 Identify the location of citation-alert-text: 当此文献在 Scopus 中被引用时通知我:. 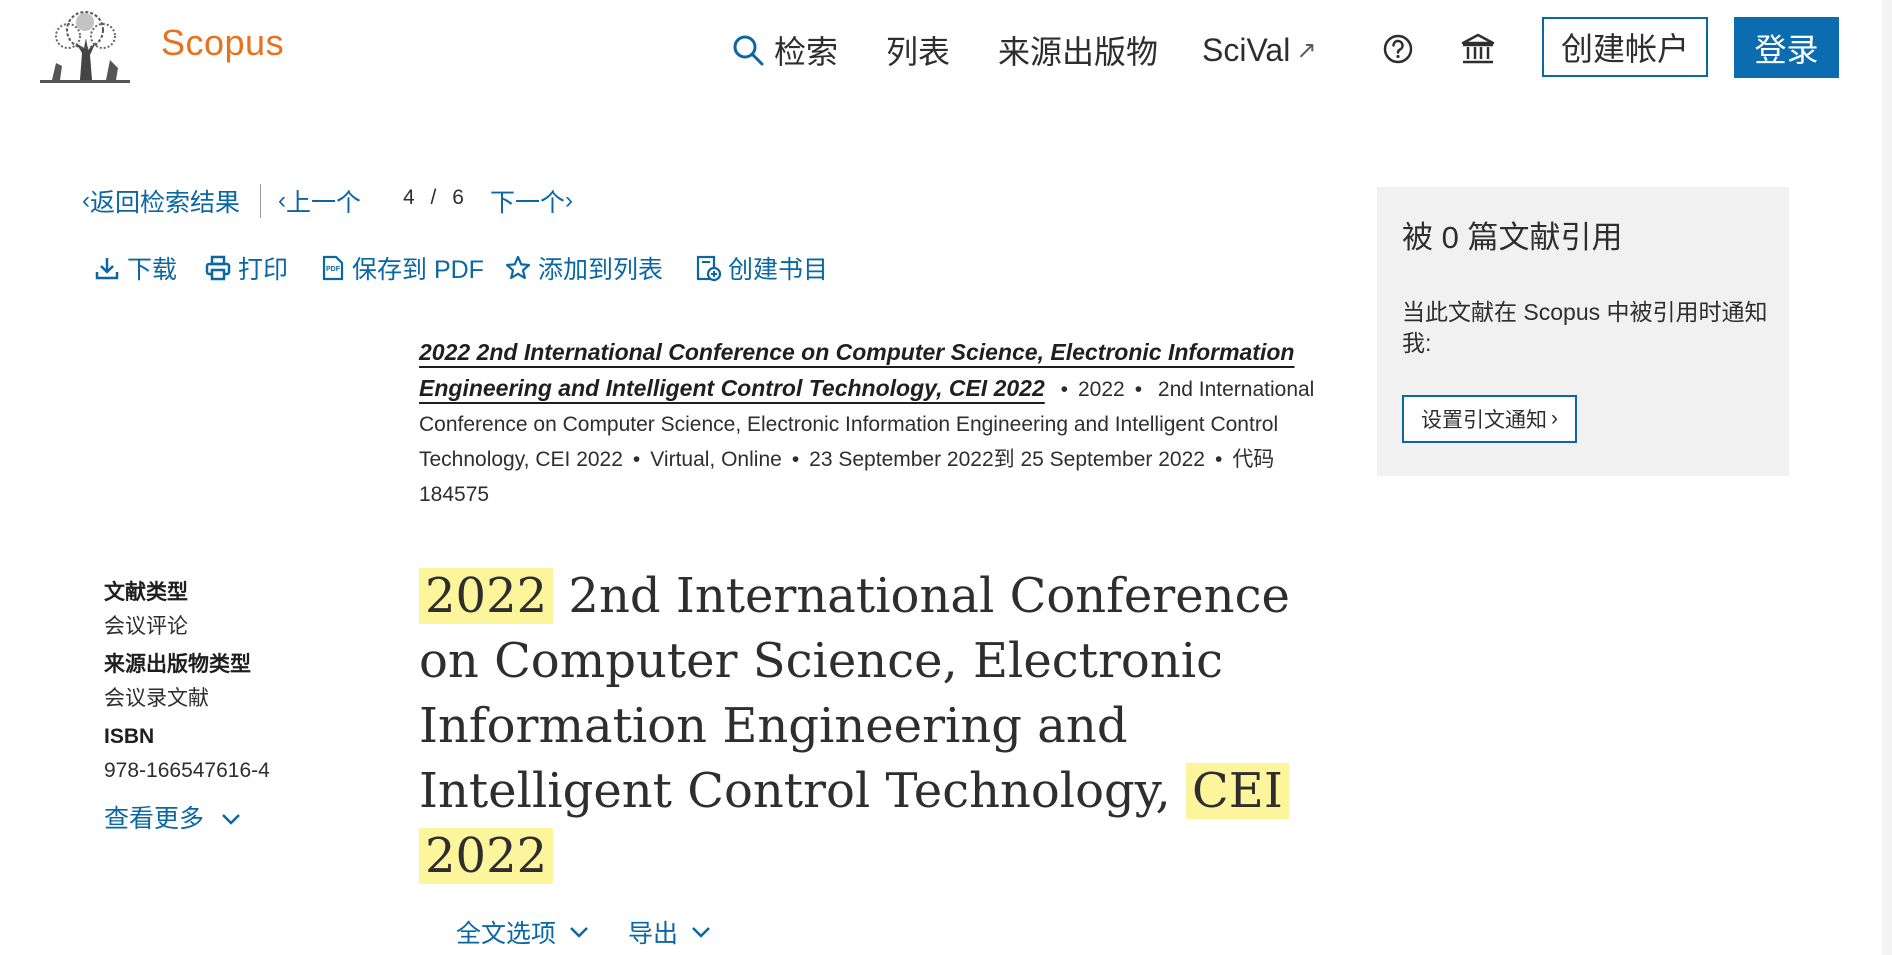
(1585, 327).